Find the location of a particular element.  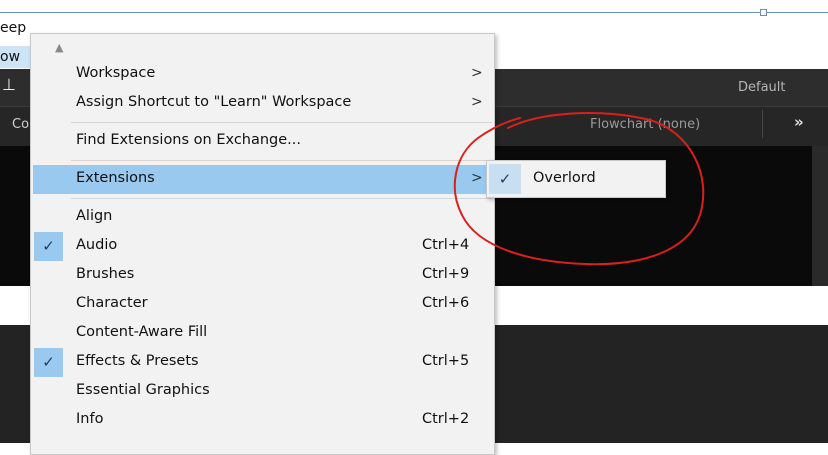

expand-panels-icon: » is located at coordinates (799, 122).